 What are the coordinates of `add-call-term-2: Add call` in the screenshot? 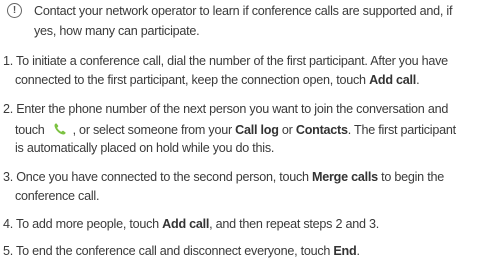 It's located at (186, 224).